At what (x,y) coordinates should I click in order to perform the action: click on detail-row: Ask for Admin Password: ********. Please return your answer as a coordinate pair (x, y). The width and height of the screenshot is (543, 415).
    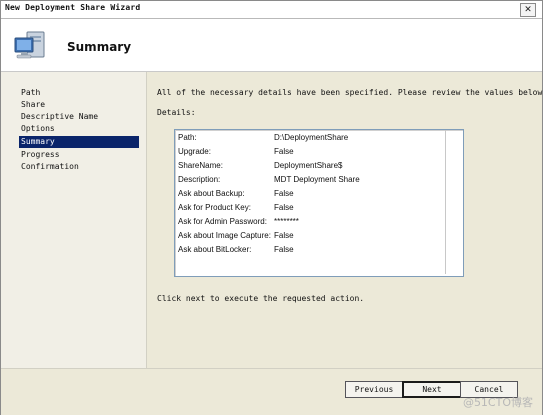
    Looking at the image, I should click on (309, 221).